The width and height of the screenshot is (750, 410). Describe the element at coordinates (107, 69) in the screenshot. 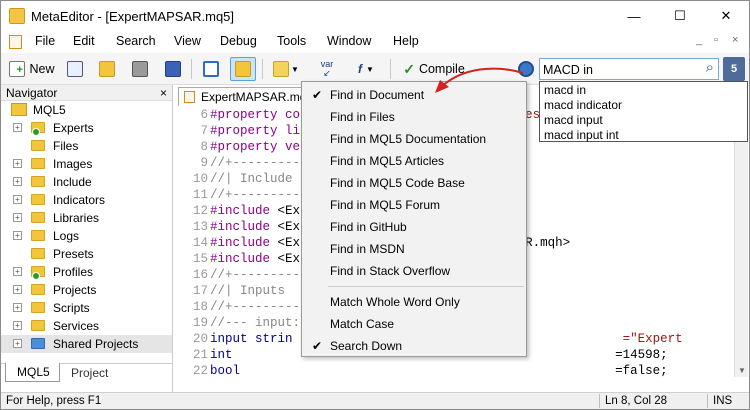

I see `open-button` at that location.